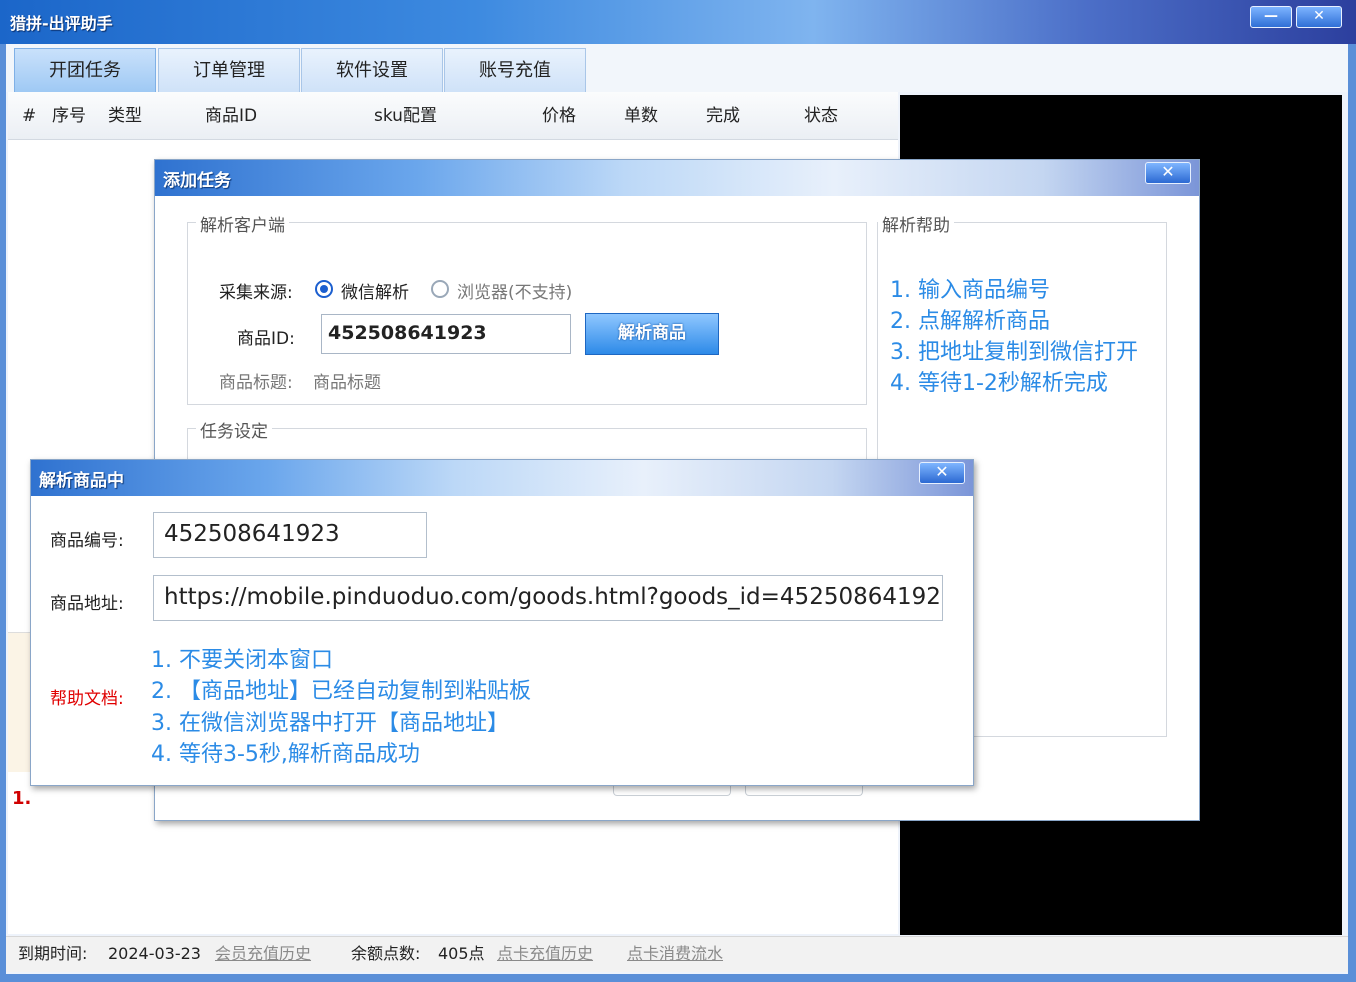 The height and width of the screenshot is (982, 1356). I want to click on column-header-hash: #, so click(29, 116).